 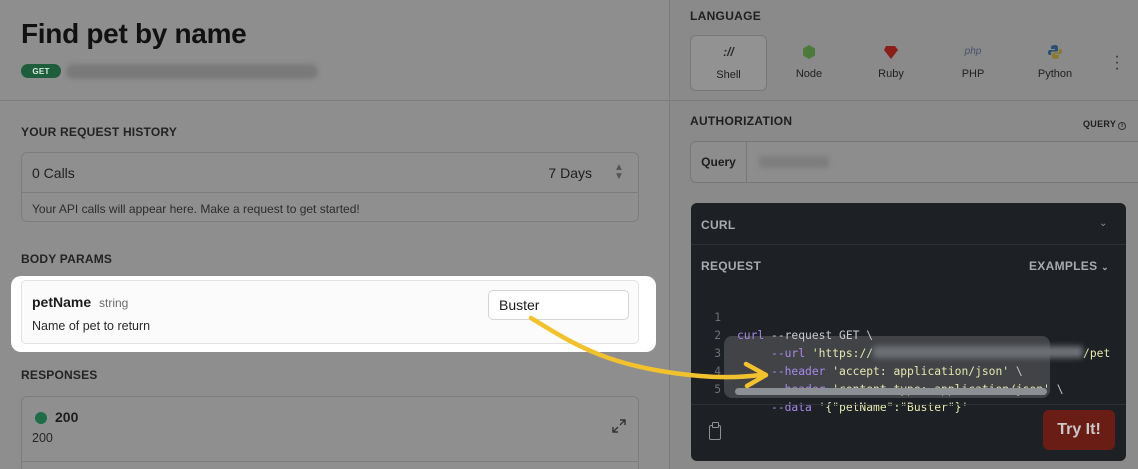 I want to click on authorization-section-label: AUTHORIZATION, so click(x=741, y=121).